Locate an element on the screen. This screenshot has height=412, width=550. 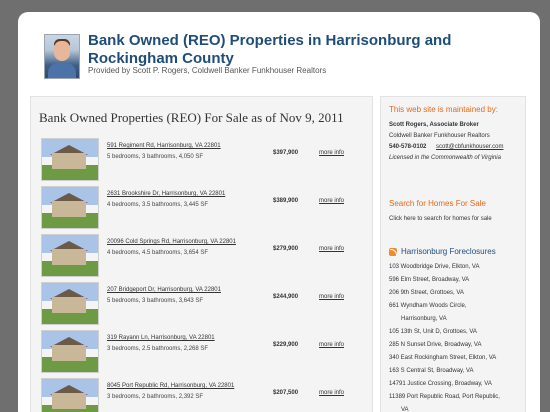
foreclosure-item: 340 East Rockingham Street, Elkton, VA is located at coordinates (442, 358).